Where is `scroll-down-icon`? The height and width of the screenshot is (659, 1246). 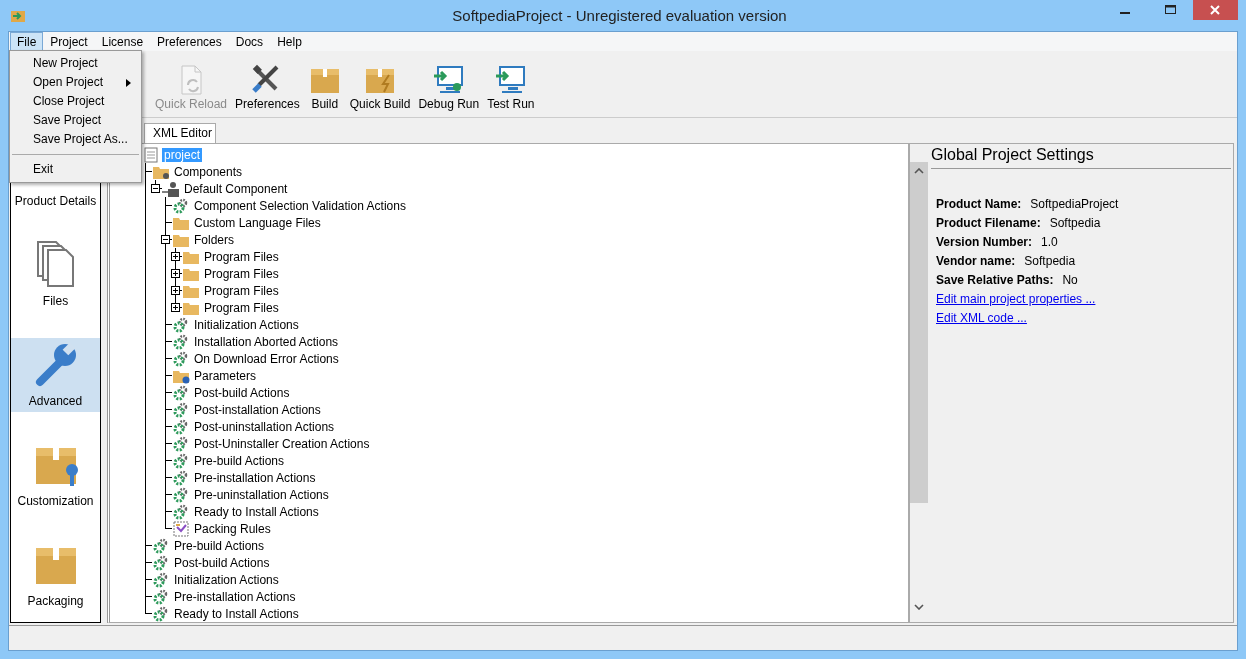 scroll-down-icon is located at coordinates (919, 607).